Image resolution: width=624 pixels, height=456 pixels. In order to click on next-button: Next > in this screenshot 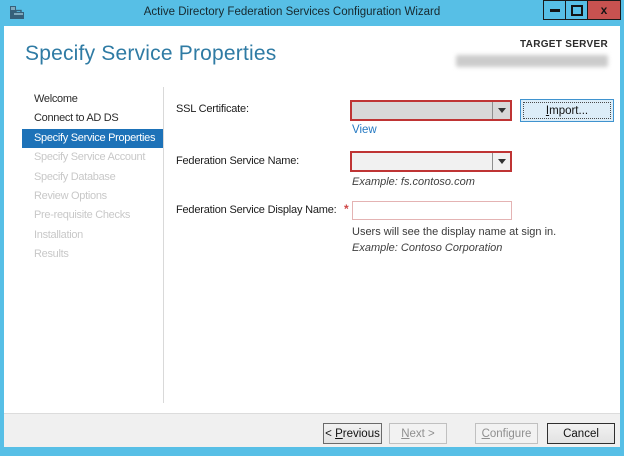, I will do `click(418, 433)`.